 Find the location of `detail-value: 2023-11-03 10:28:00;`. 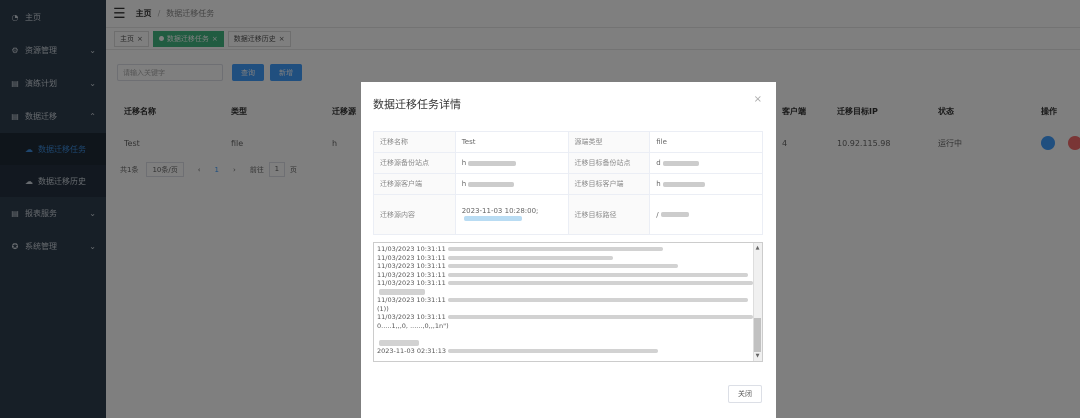

detail-value: 2023-11-03 10:28:00; is located at coordinates (511, 214).